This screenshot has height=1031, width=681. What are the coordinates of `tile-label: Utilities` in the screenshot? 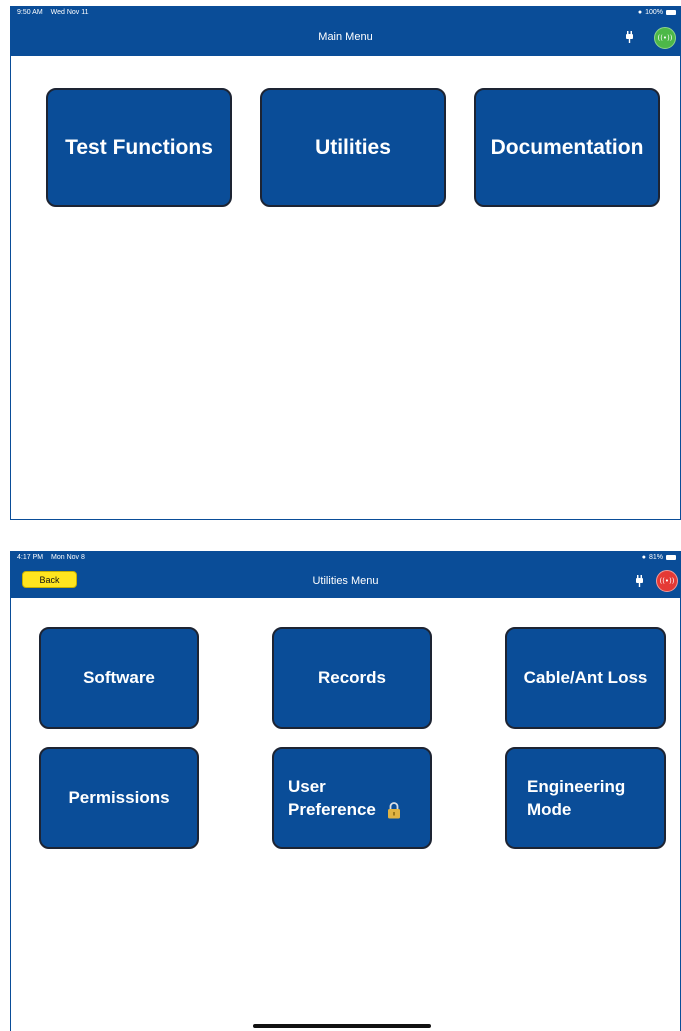 It's located at (353, 147).